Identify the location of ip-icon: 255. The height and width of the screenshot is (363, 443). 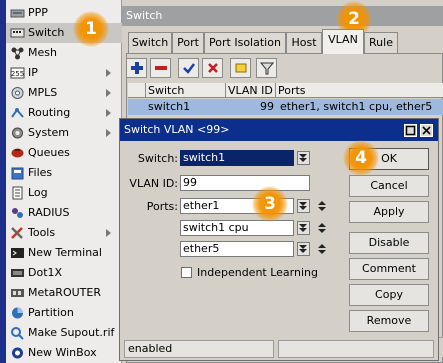
(17, 73).